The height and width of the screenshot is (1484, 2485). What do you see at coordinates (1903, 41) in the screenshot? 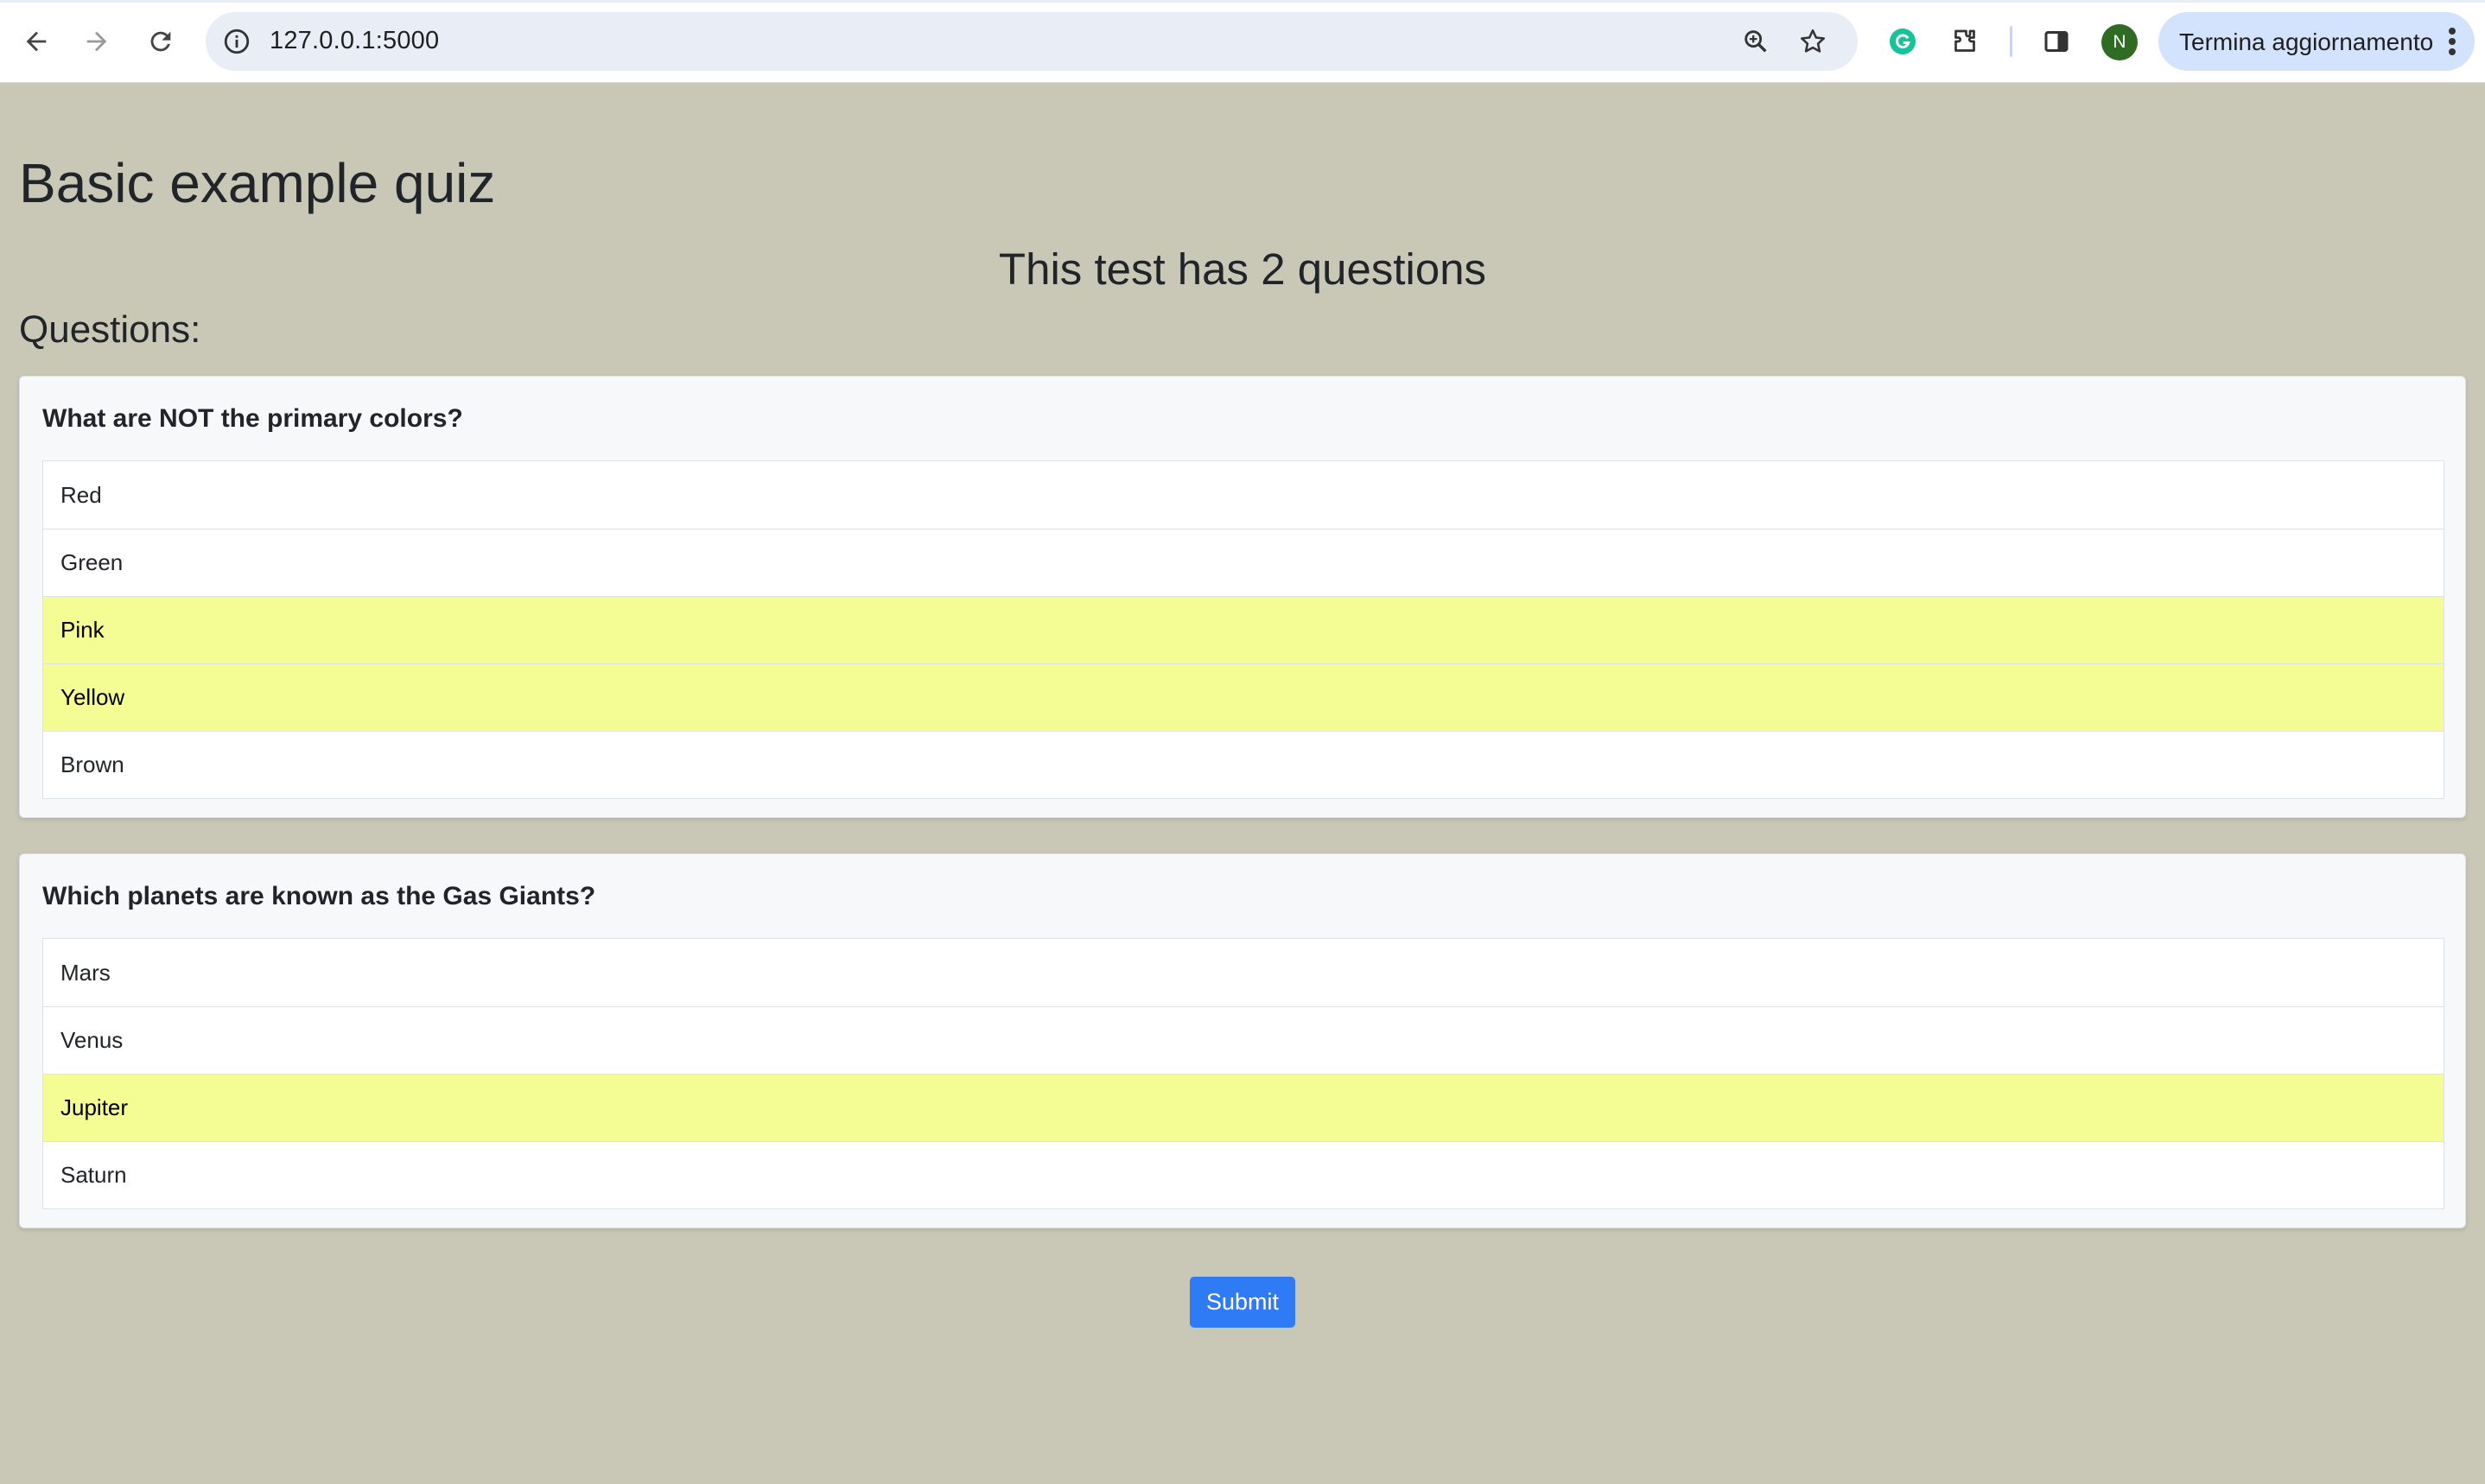
I see `grammarly-icon` at bounding box center [1903, 41].